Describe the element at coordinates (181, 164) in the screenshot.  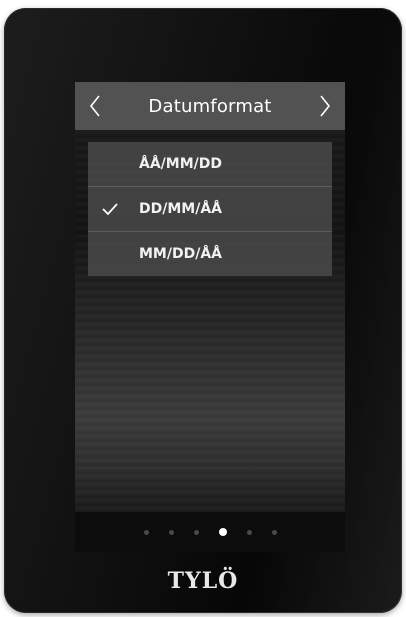
I see `option-label: ÅÅ/MM/DD` at that location.